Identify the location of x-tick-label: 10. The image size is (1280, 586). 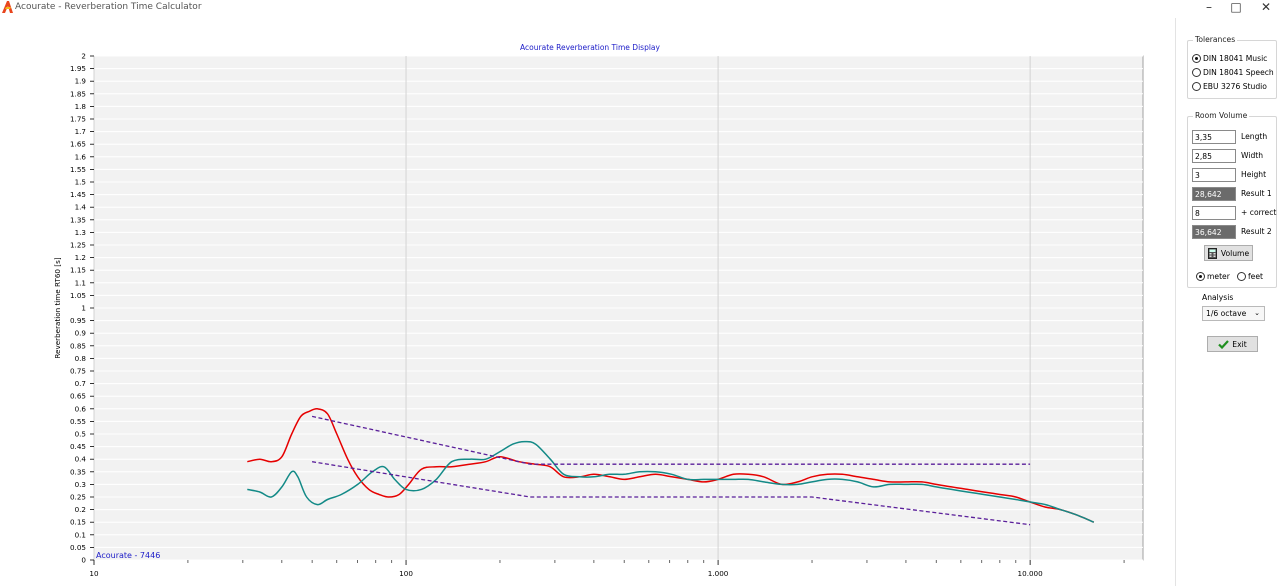
(94, 573).